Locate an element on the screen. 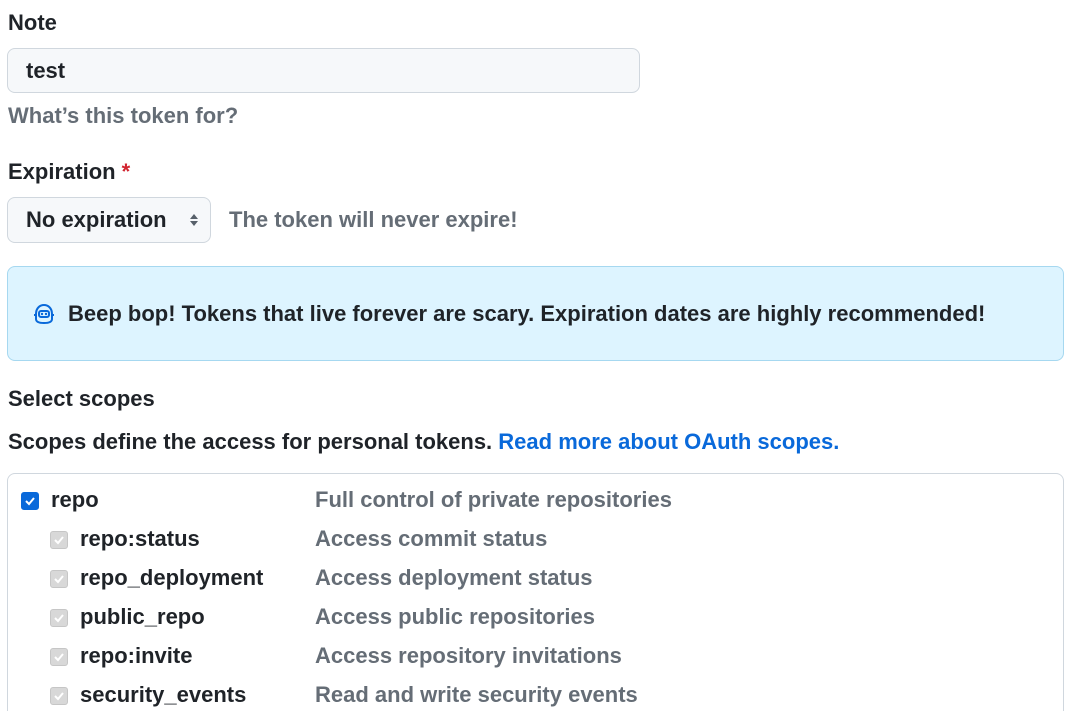 The height and width of the screenshot is (711, 1070). scope-description: Full control of private repositories is located at coordinates (493, 499).